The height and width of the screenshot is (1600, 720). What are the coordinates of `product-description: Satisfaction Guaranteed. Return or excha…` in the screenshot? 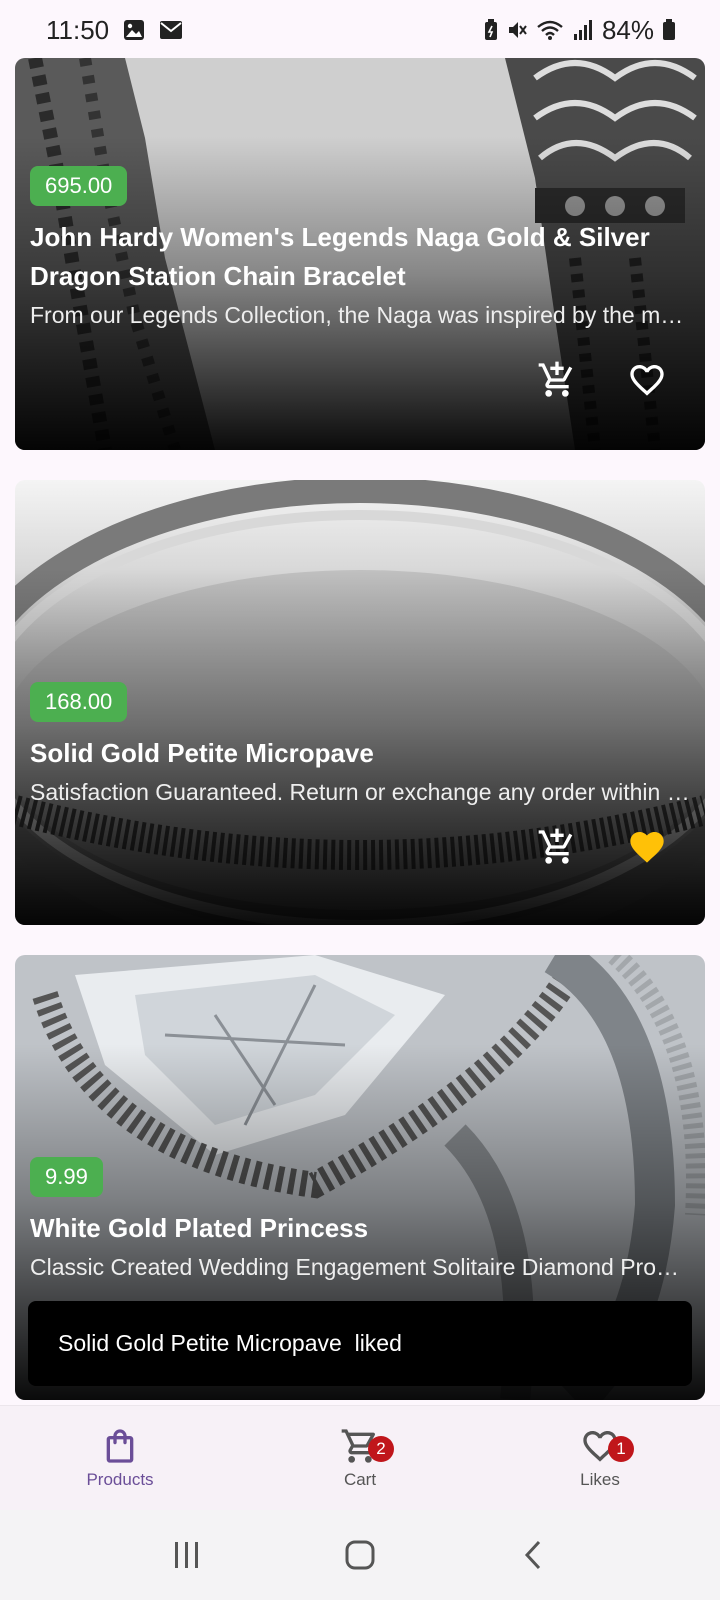 It's located at (360, 792).